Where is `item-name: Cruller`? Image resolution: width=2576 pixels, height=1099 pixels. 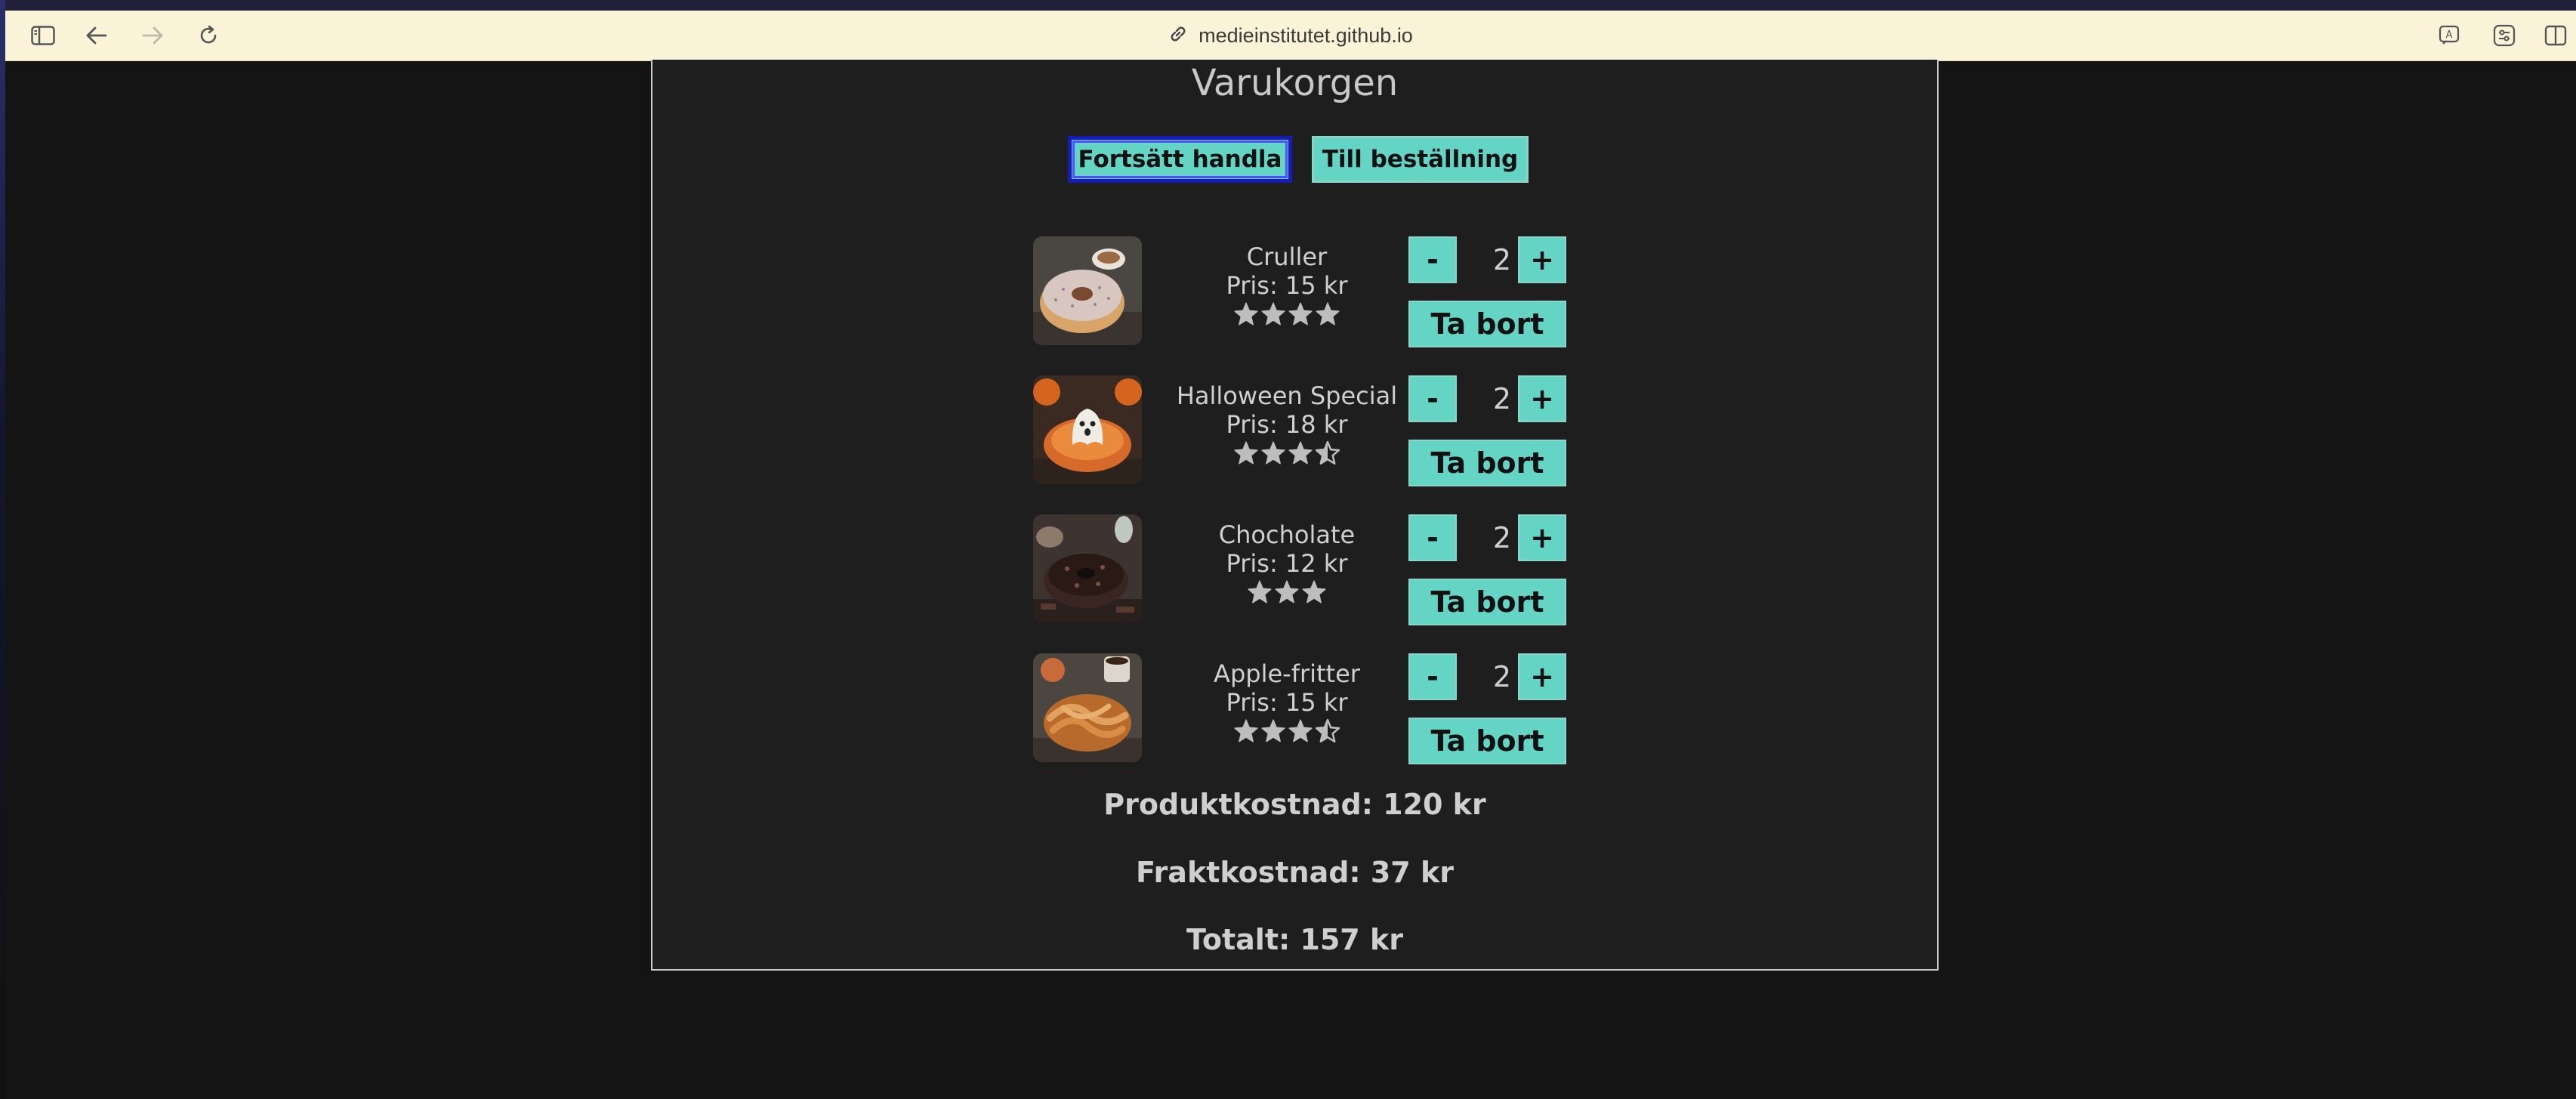
item-name: Cruller is located at coordinates (1287, 256).